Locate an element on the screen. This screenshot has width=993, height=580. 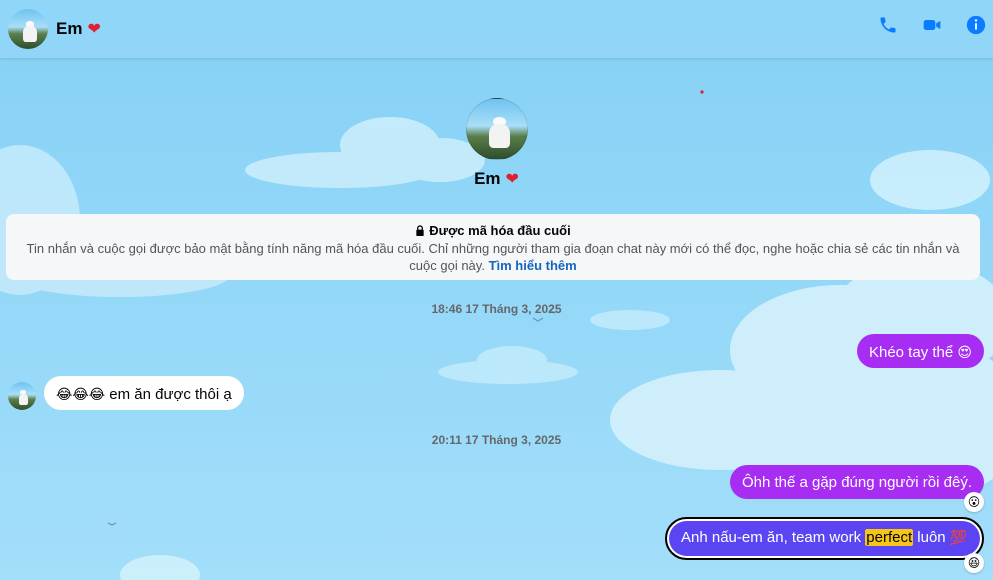
learn-more-link: Tìm hiểu thêm is located at coordinates (533, 265).